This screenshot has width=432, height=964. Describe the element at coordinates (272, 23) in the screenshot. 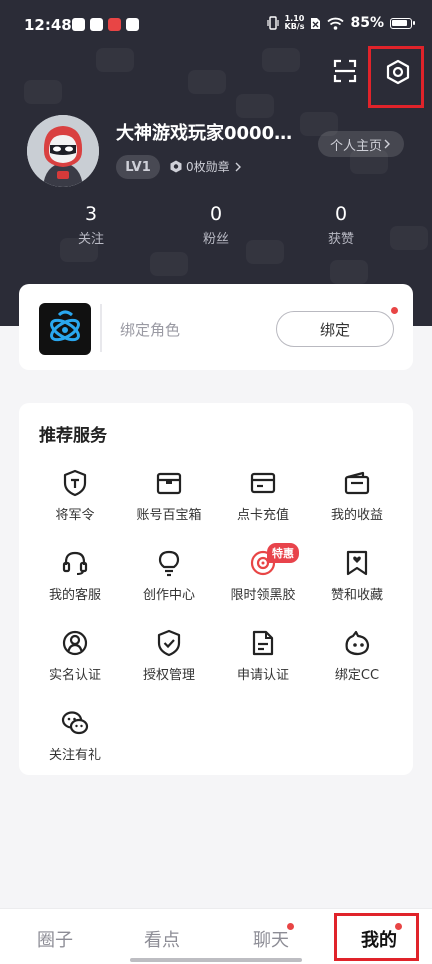

I see `vibrate-icon` at that location.